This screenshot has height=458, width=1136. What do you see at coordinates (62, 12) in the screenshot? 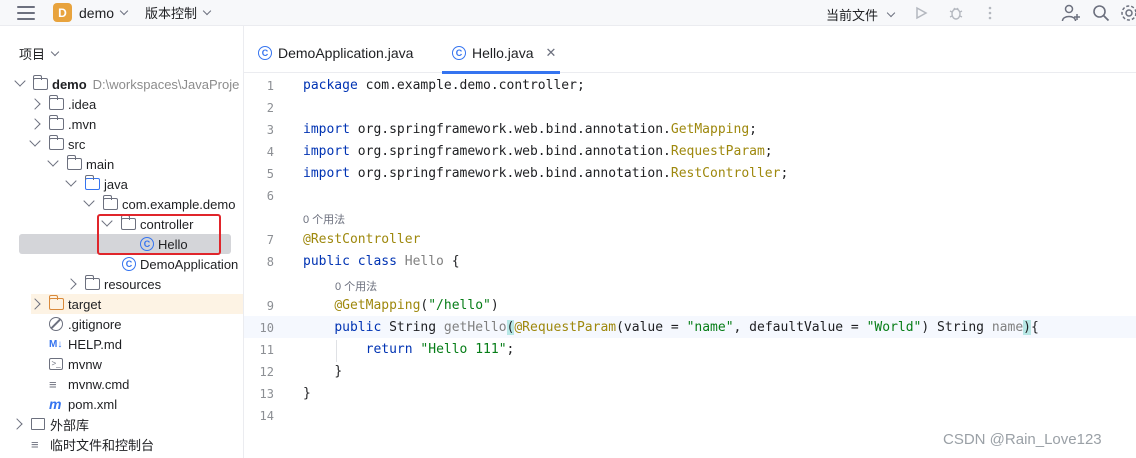
I see `project-badge: D` at bounding box center [62, 12].